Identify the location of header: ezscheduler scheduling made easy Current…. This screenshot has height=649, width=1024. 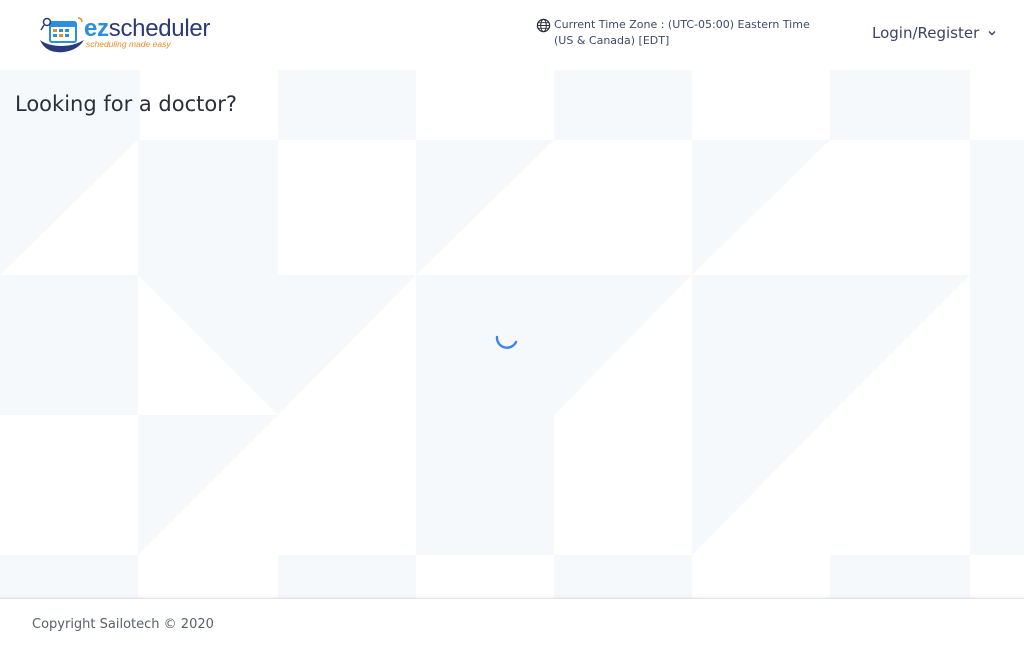
(512, 35).